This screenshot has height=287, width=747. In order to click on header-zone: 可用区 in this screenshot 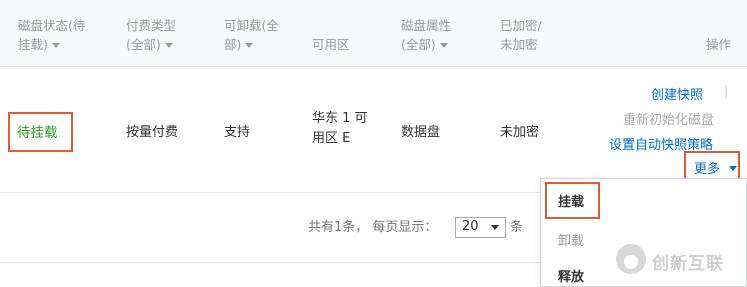, I will do `click(331, 44)`.